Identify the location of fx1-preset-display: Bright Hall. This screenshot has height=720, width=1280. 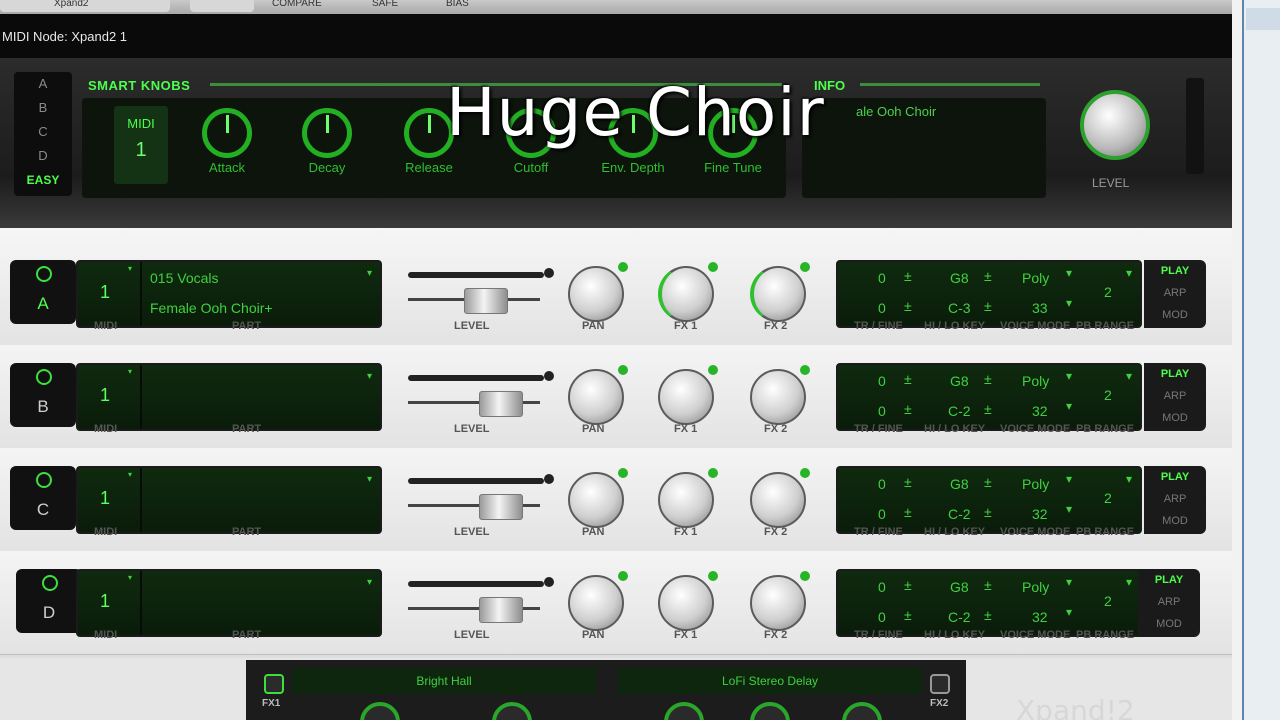
(444, 681).